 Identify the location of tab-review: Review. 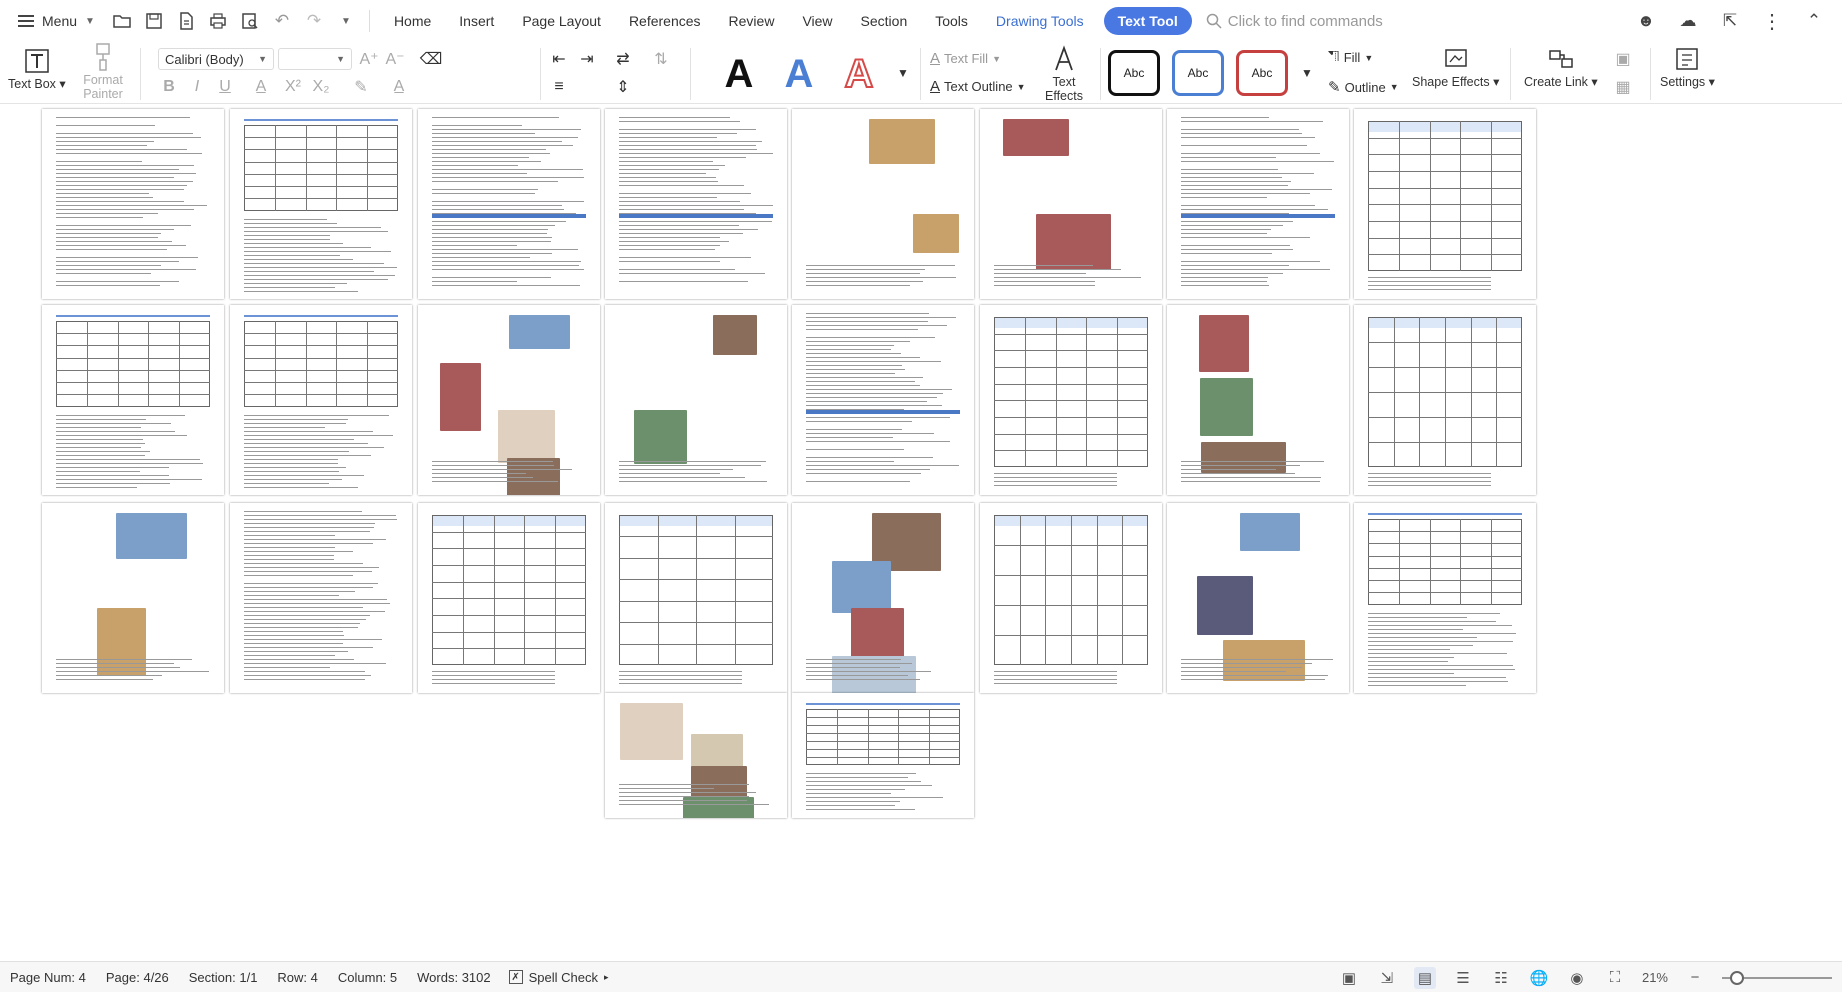
(752, 21).